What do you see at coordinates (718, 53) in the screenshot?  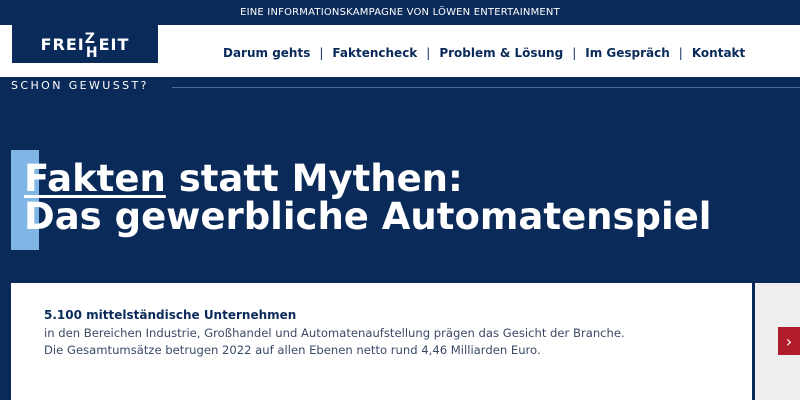 I see `nav-item-kontakt: Kontakt` at bounding box center [718, 53].